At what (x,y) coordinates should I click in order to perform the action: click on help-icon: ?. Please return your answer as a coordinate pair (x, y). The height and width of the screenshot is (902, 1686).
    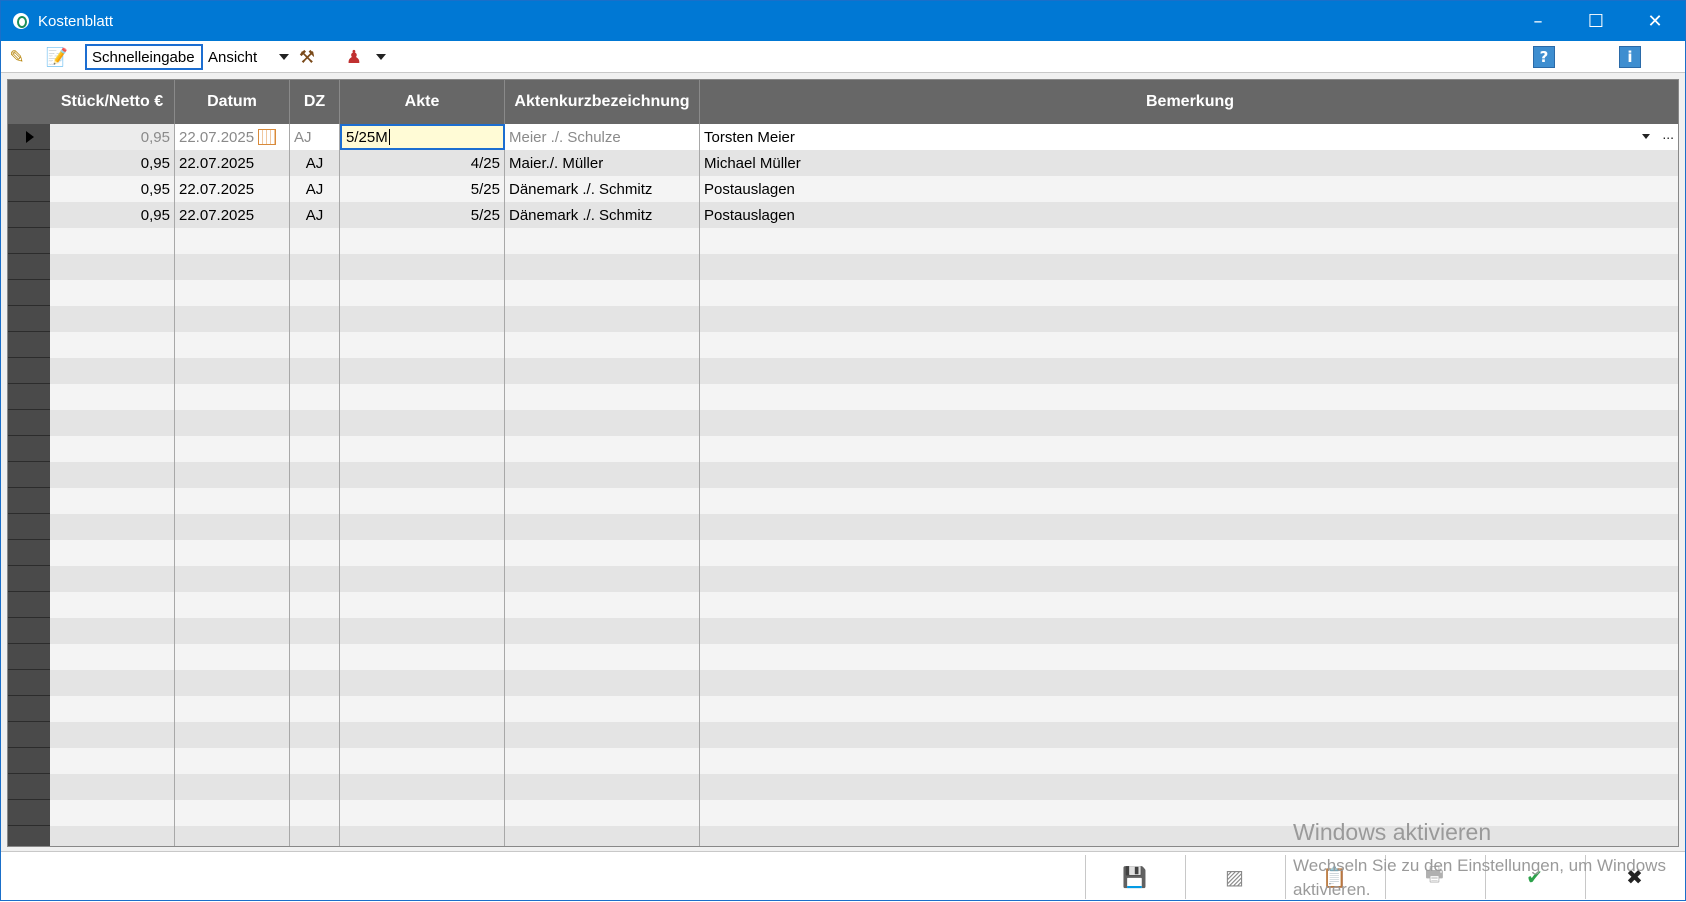
    Looking at the image, I should click on (1544, 57).